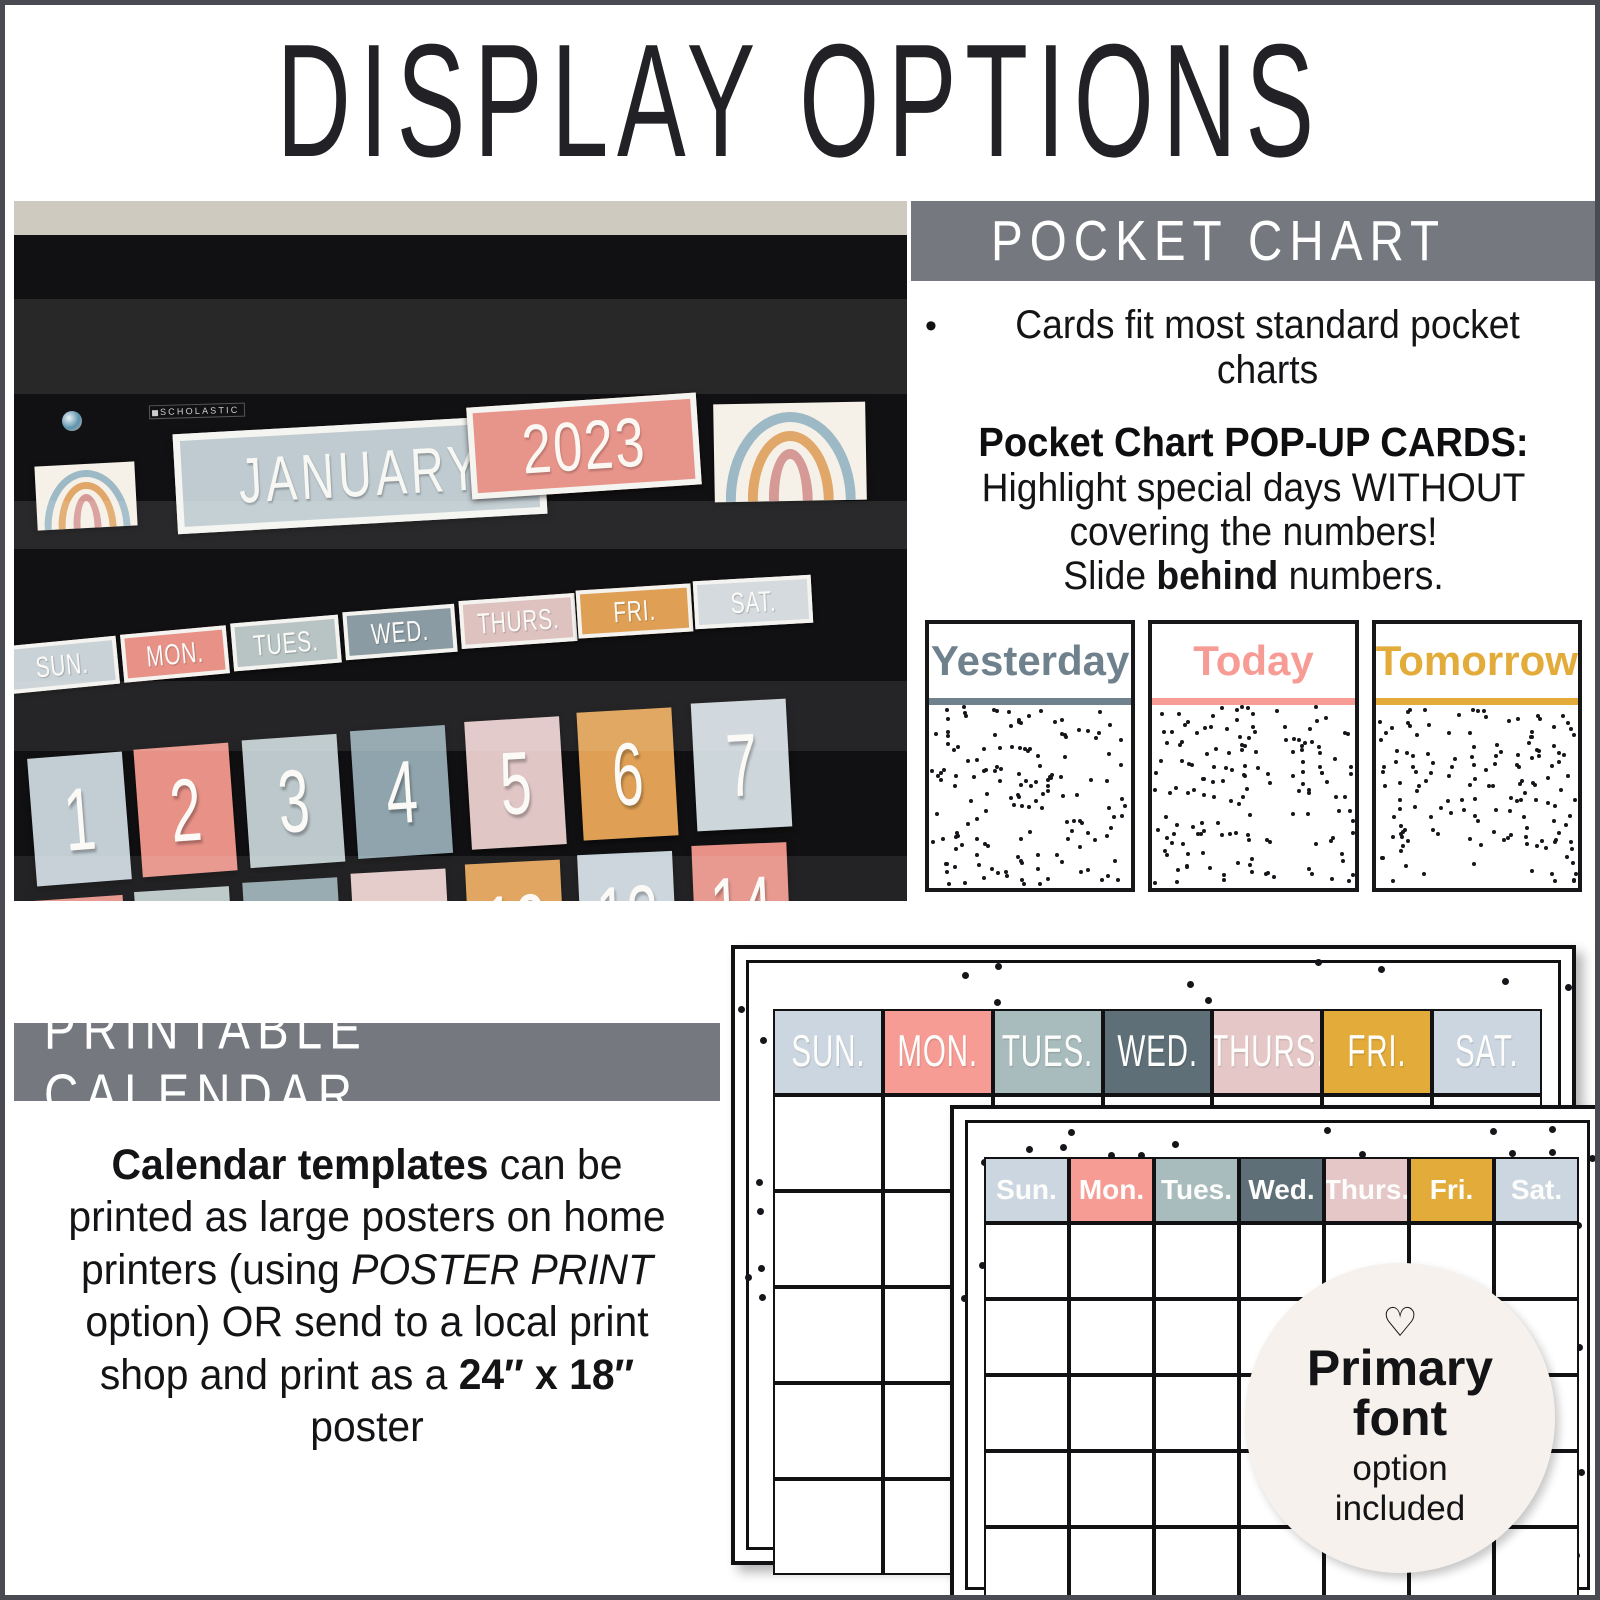 This screenshot has height=1600, width=1600. I want to click on popup-sample-card-rule, so click(1253, 701).